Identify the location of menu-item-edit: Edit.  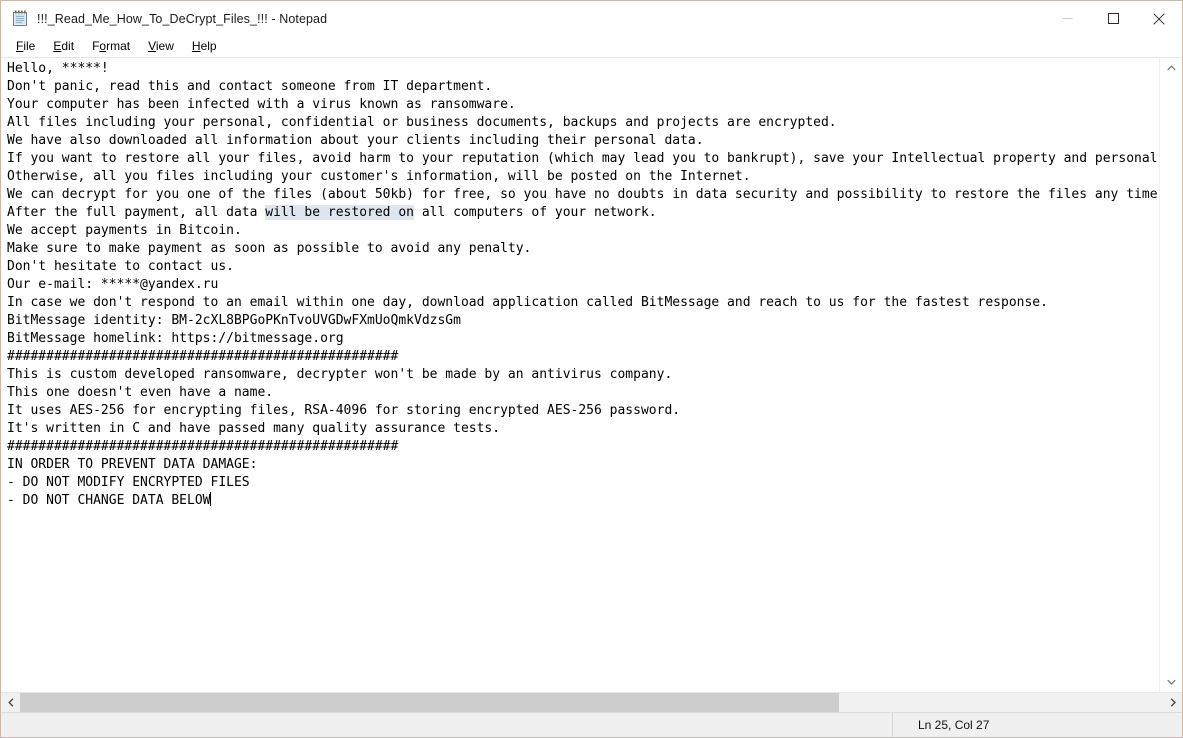
(63, 46).